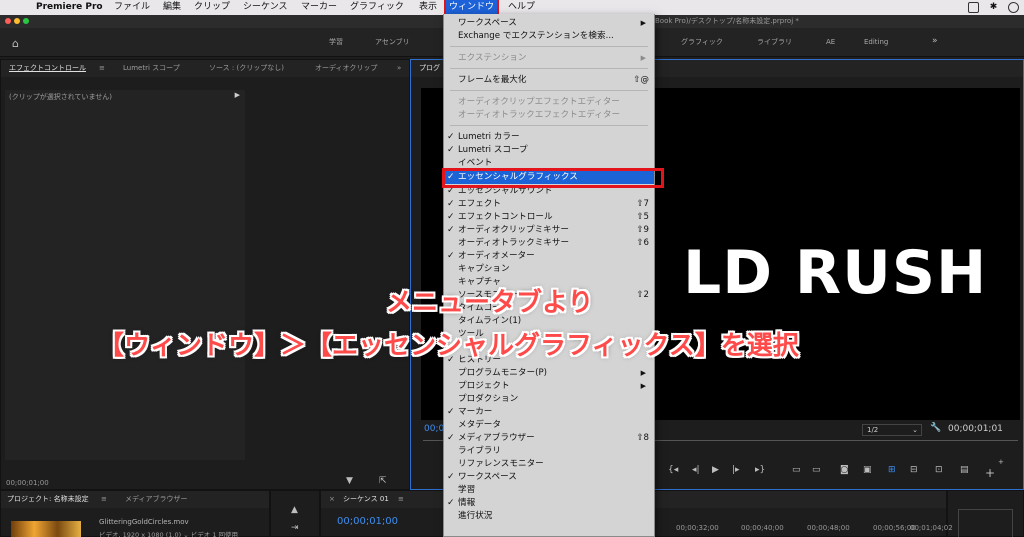 The image size is (1024, 537). Describe the element at coordinates (1001, 462) in the screenshot. I see `add-button-plus-icon: +` at that location.